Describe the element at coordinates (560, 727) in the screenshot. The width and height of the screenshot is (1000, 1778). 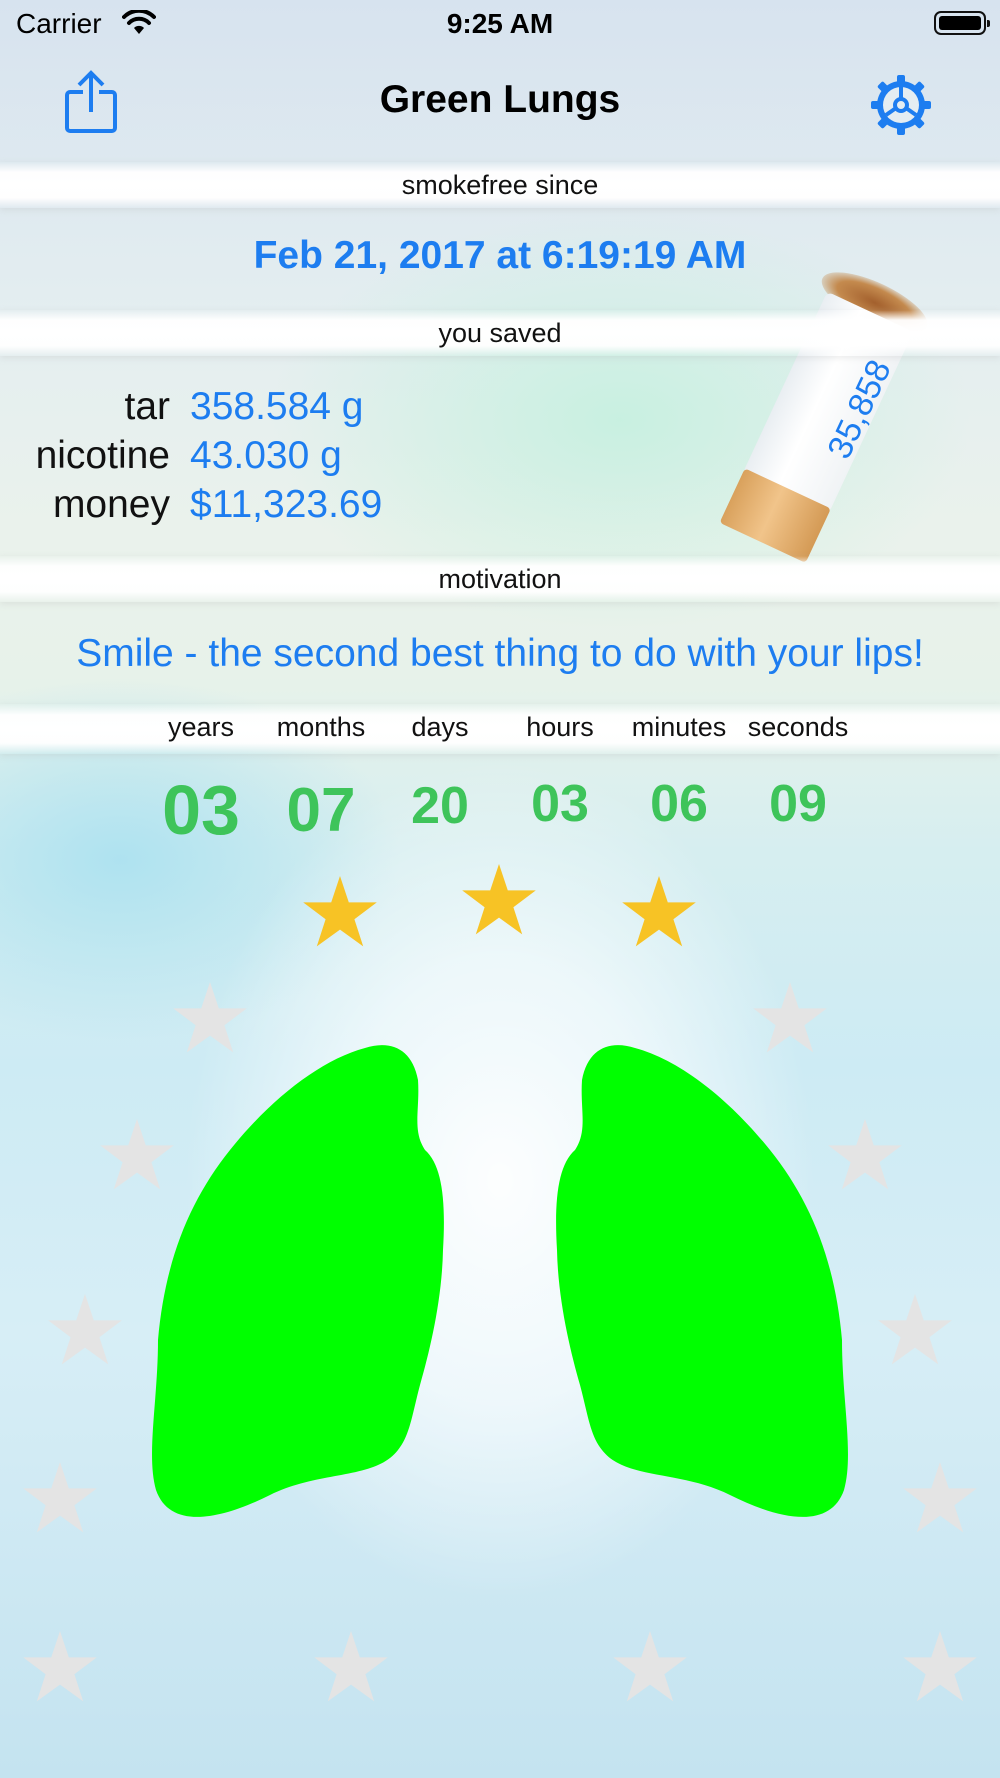
I see `label-hours: hours` at that location.